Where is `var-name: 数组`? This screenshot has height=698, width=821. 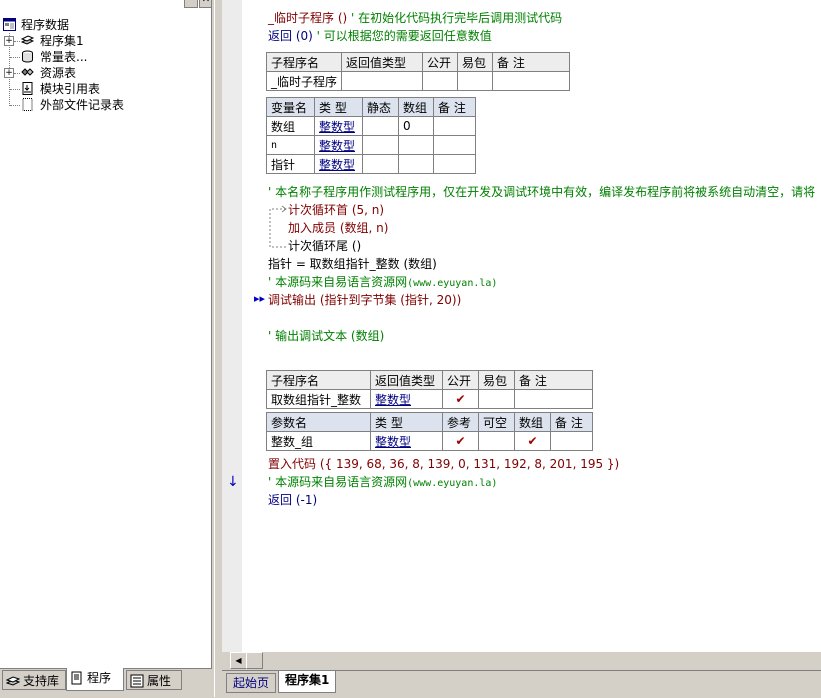 var-name: 数组 is located at coordinates (290, 126).